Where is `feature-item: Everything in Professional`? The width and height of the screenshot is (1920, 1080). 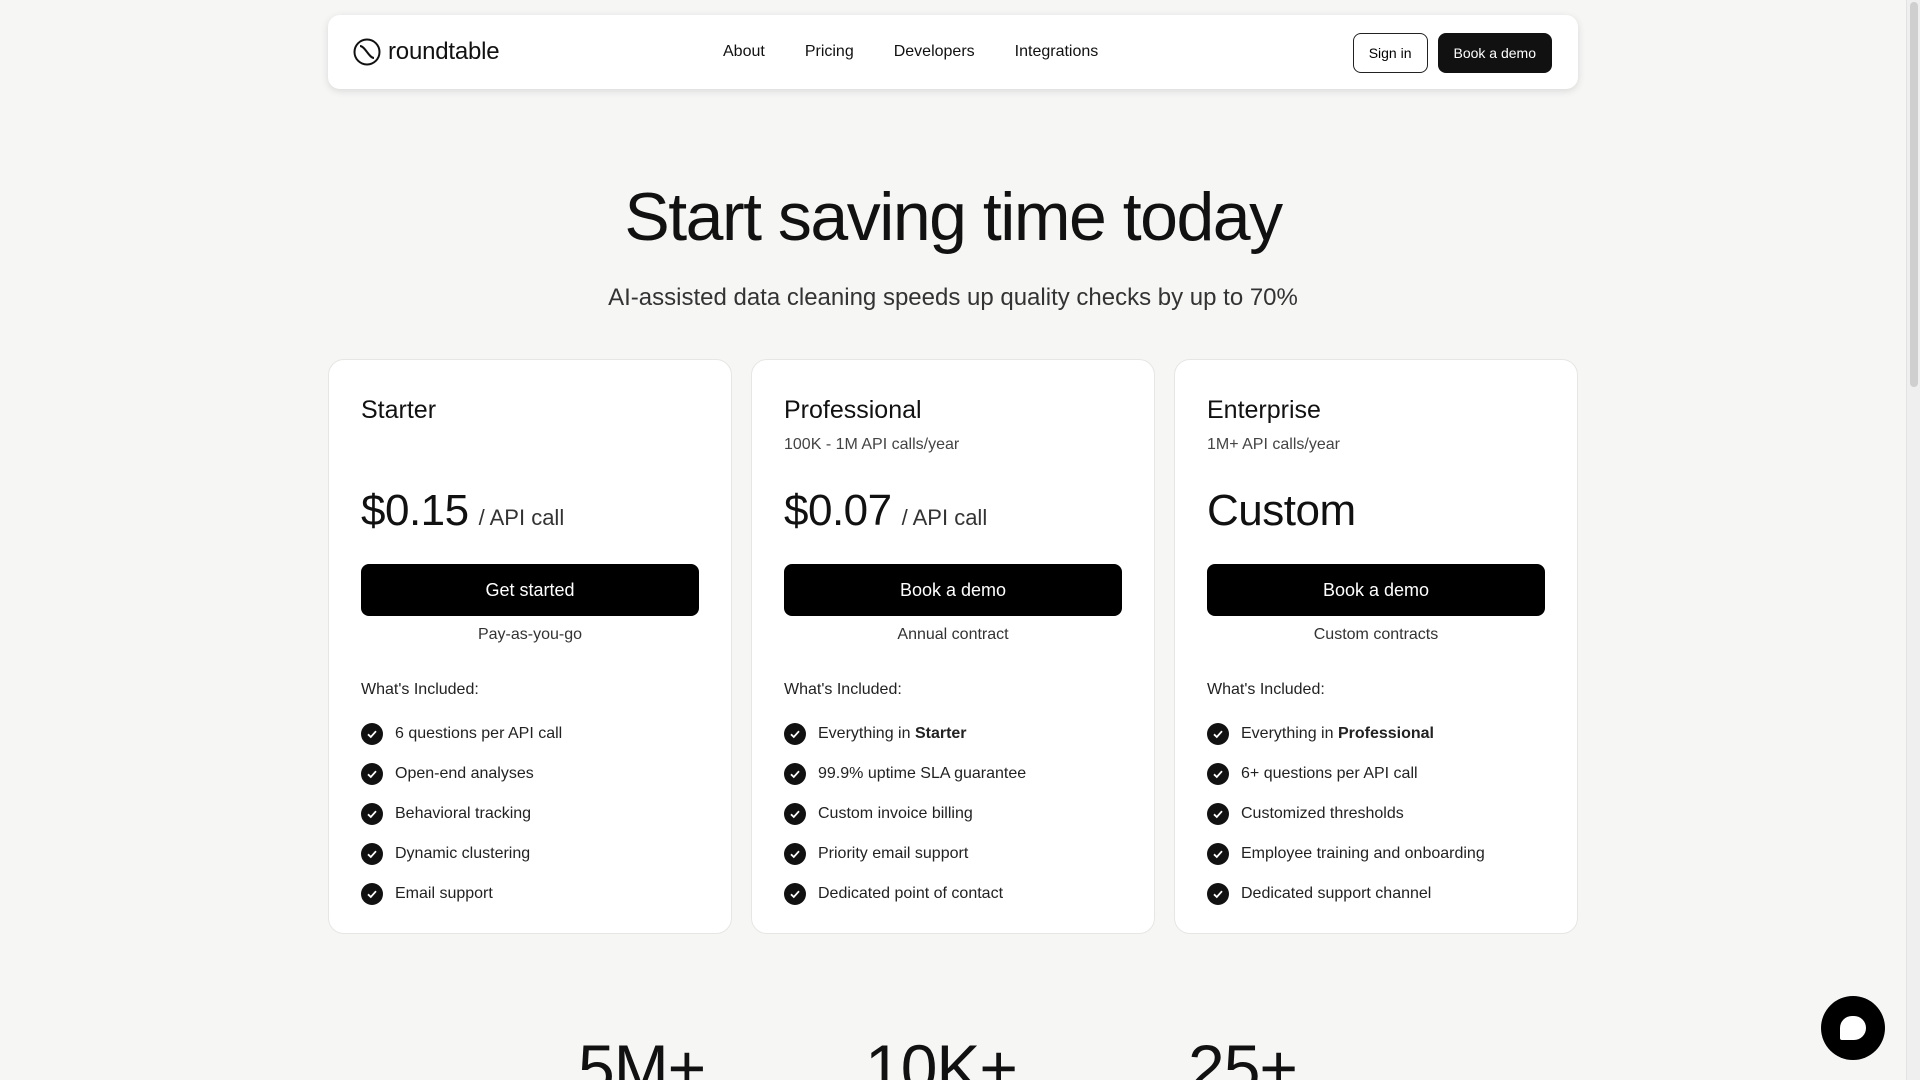
feature-item: Everything in Professional is located at coordinates (1346, 734).